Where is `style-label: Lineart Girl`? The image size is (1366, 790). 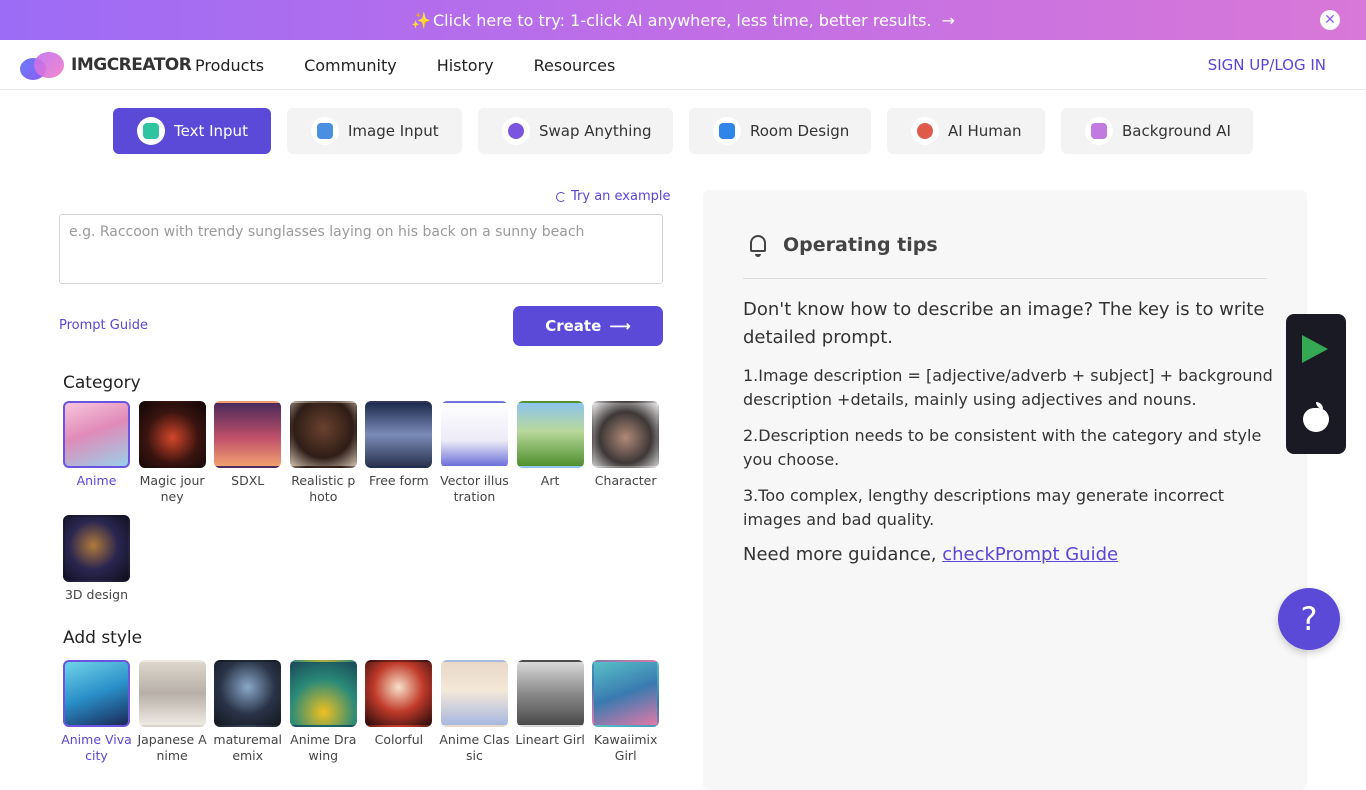
style-label: Lineart Girl is located at coordinates (550, 739).